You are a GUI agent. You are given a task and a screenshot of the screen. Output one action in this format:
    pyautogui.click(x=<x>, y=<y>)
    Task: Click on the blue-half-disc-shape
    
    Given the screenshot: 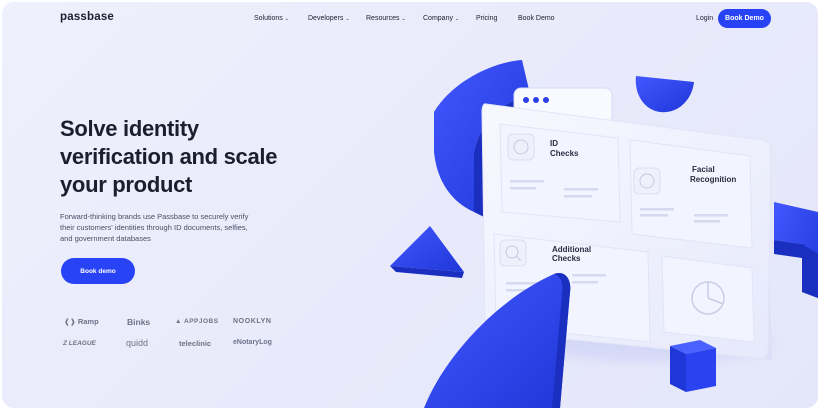 What is the action you would take?
    pyautogui.click(x=664, y=94)
    